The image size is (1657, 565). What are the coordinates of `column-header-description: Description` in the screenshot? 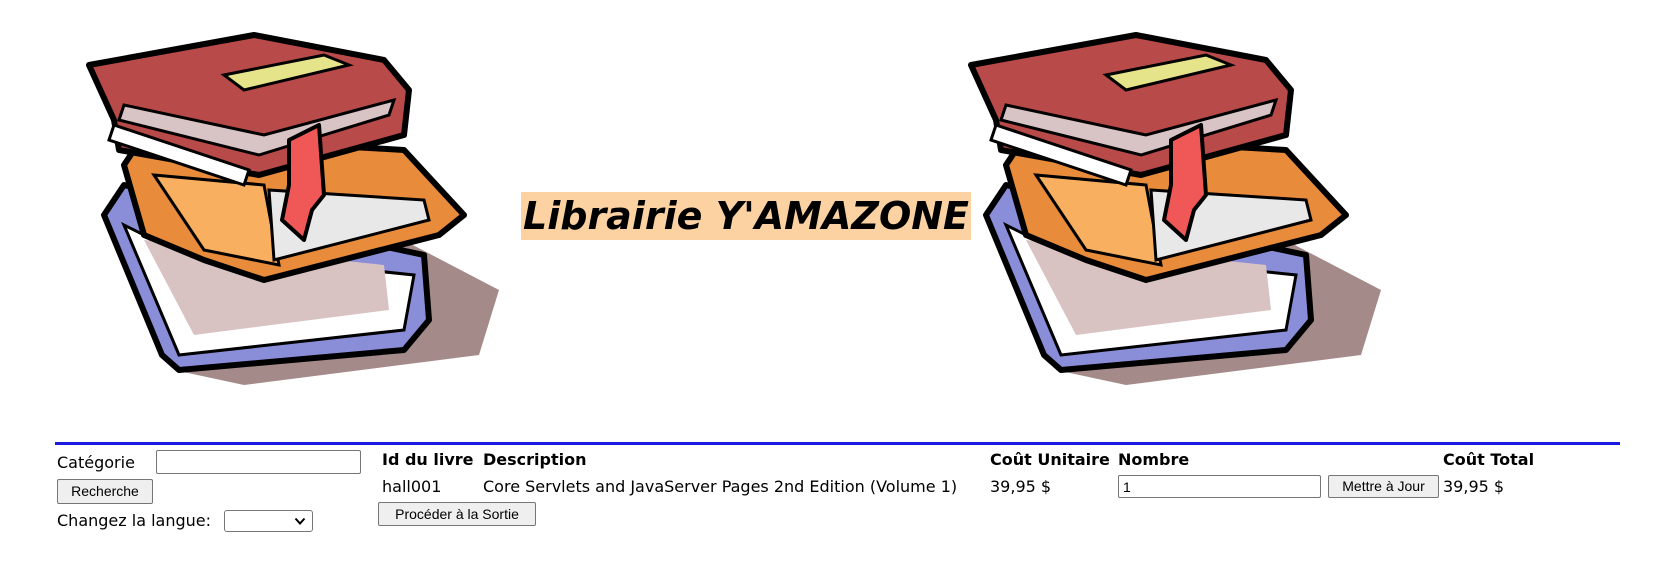 It's located at (535, 459).